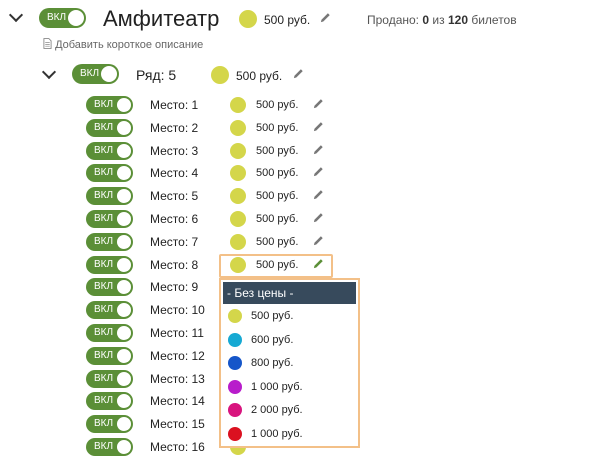 The height and width of the screenshot is (456, 600). I want to click on add-description-link: Добавить короткое описание, so click(123, 44).